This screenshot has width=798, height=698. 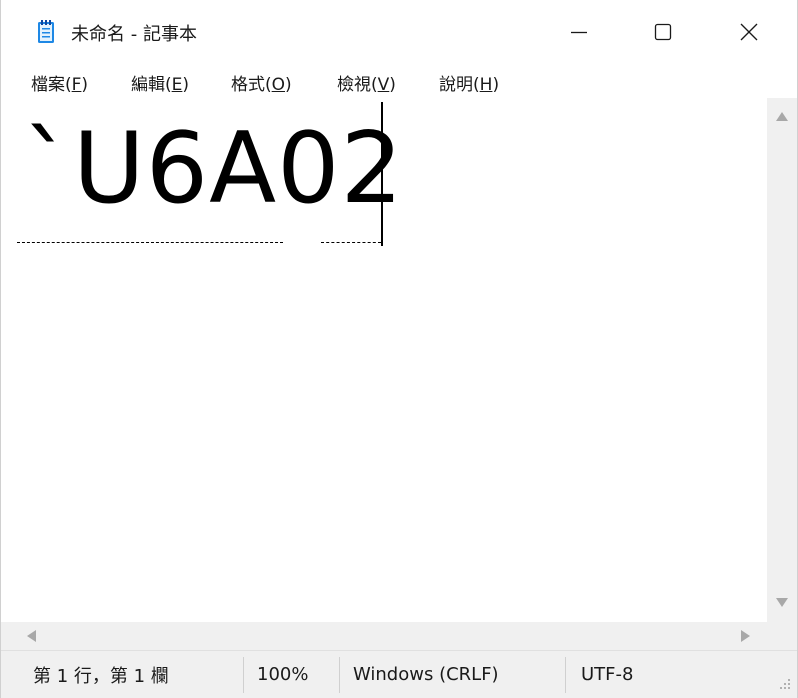 I want to click on menu-help-accel: H, so click(x=486, y=85).